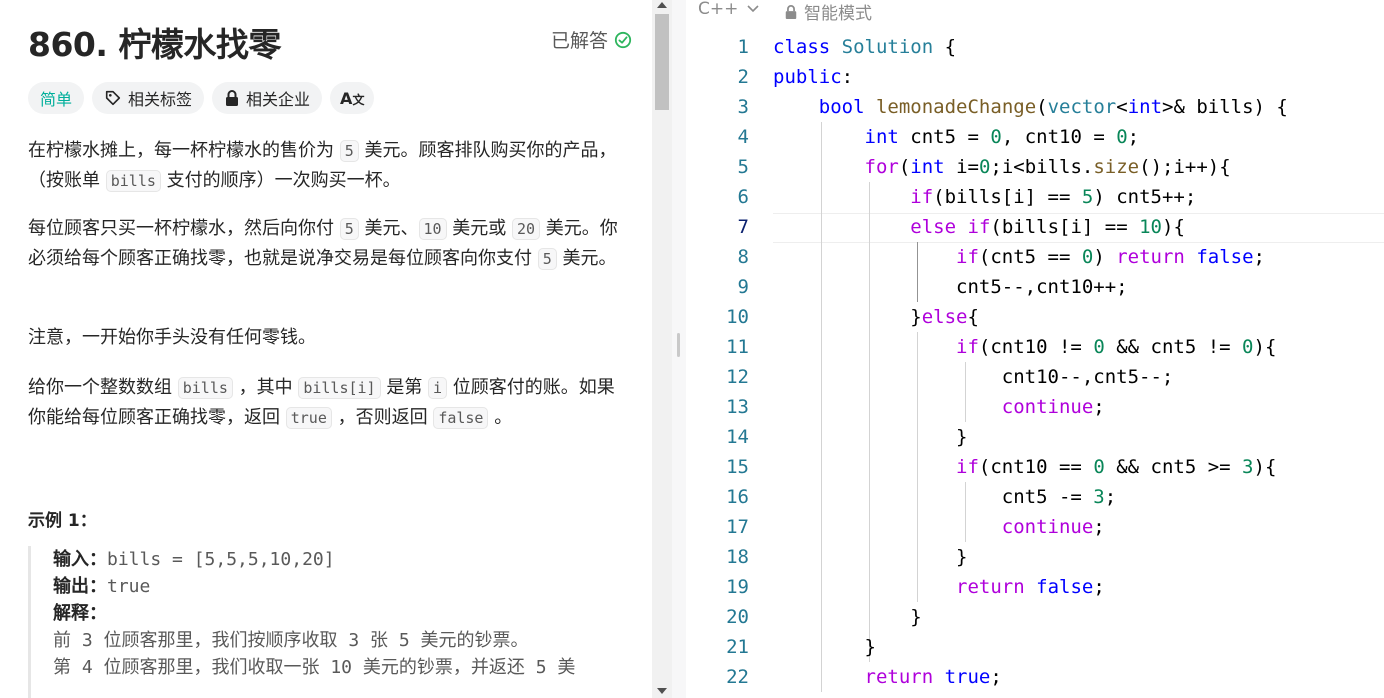  What do you see at coordinates (753, 9) in the screenshot?
I see `chevron-down-icon` at bounding box center [753, 9].